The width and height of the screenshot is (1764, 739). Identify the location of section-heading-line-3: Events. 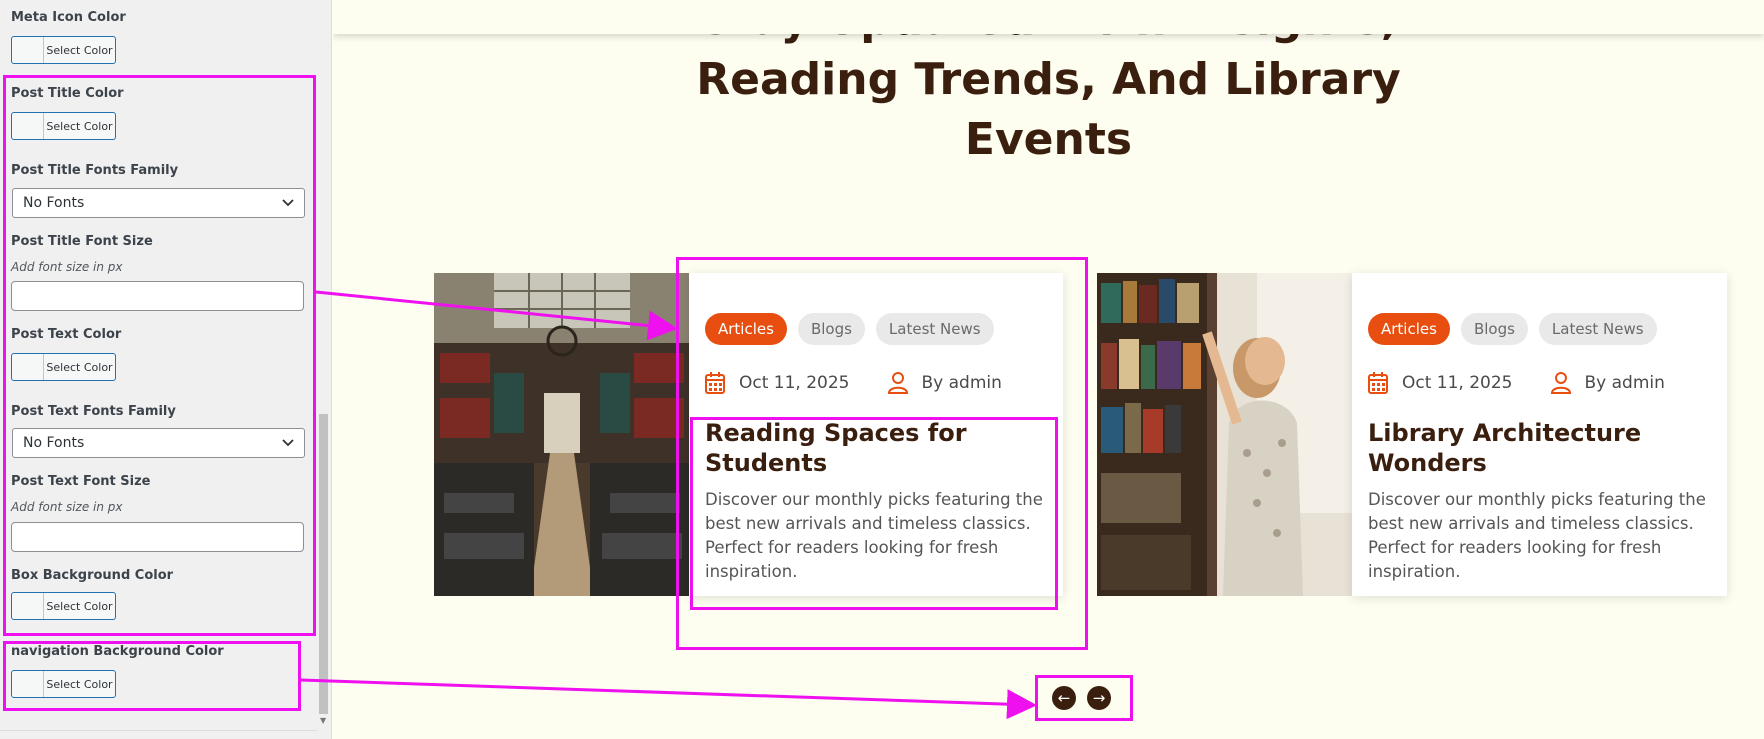
(1048, 139).